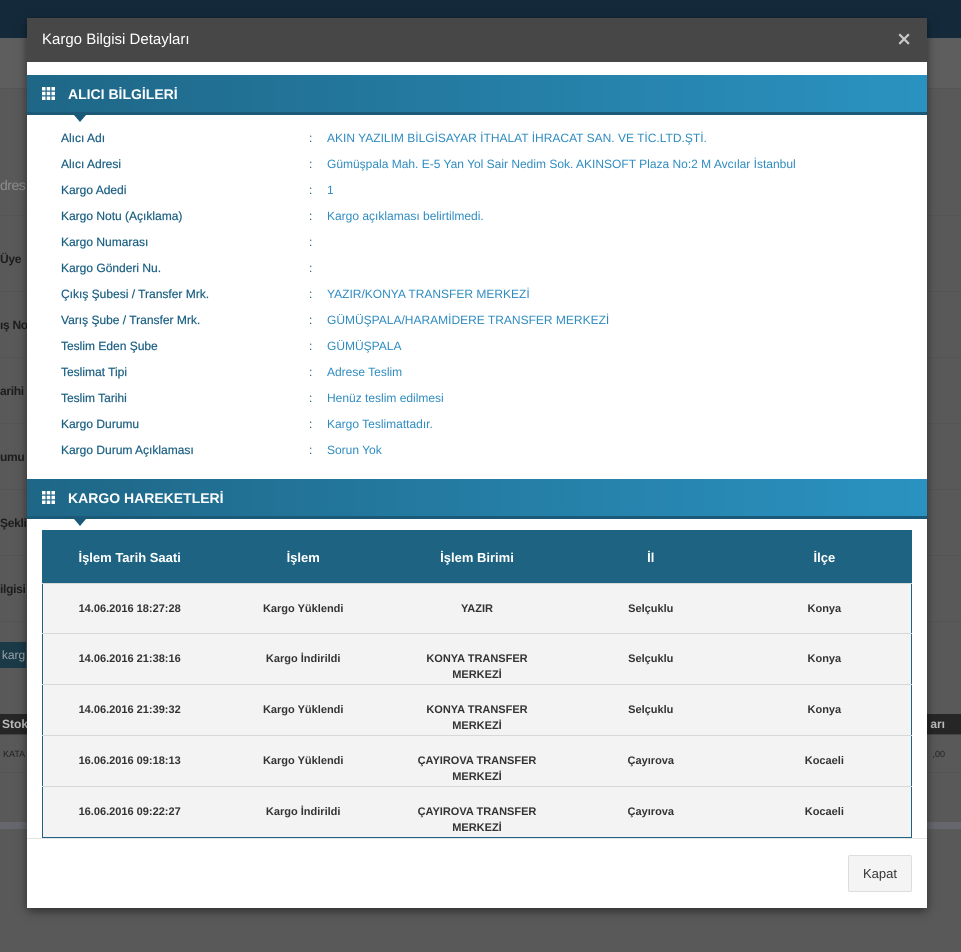 The height and width of the screenshot is (952, 961). Describe the element at coordinates (94, 398) in the screenshot. I see `field-label: Teslim Tarihi` at that location.